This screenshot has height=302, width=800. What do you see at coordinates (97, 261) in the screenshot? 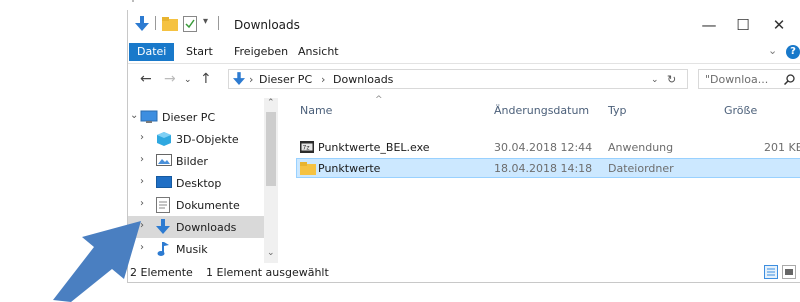
I see `pointer-arrow-icon` at bounding box center [97, 261].